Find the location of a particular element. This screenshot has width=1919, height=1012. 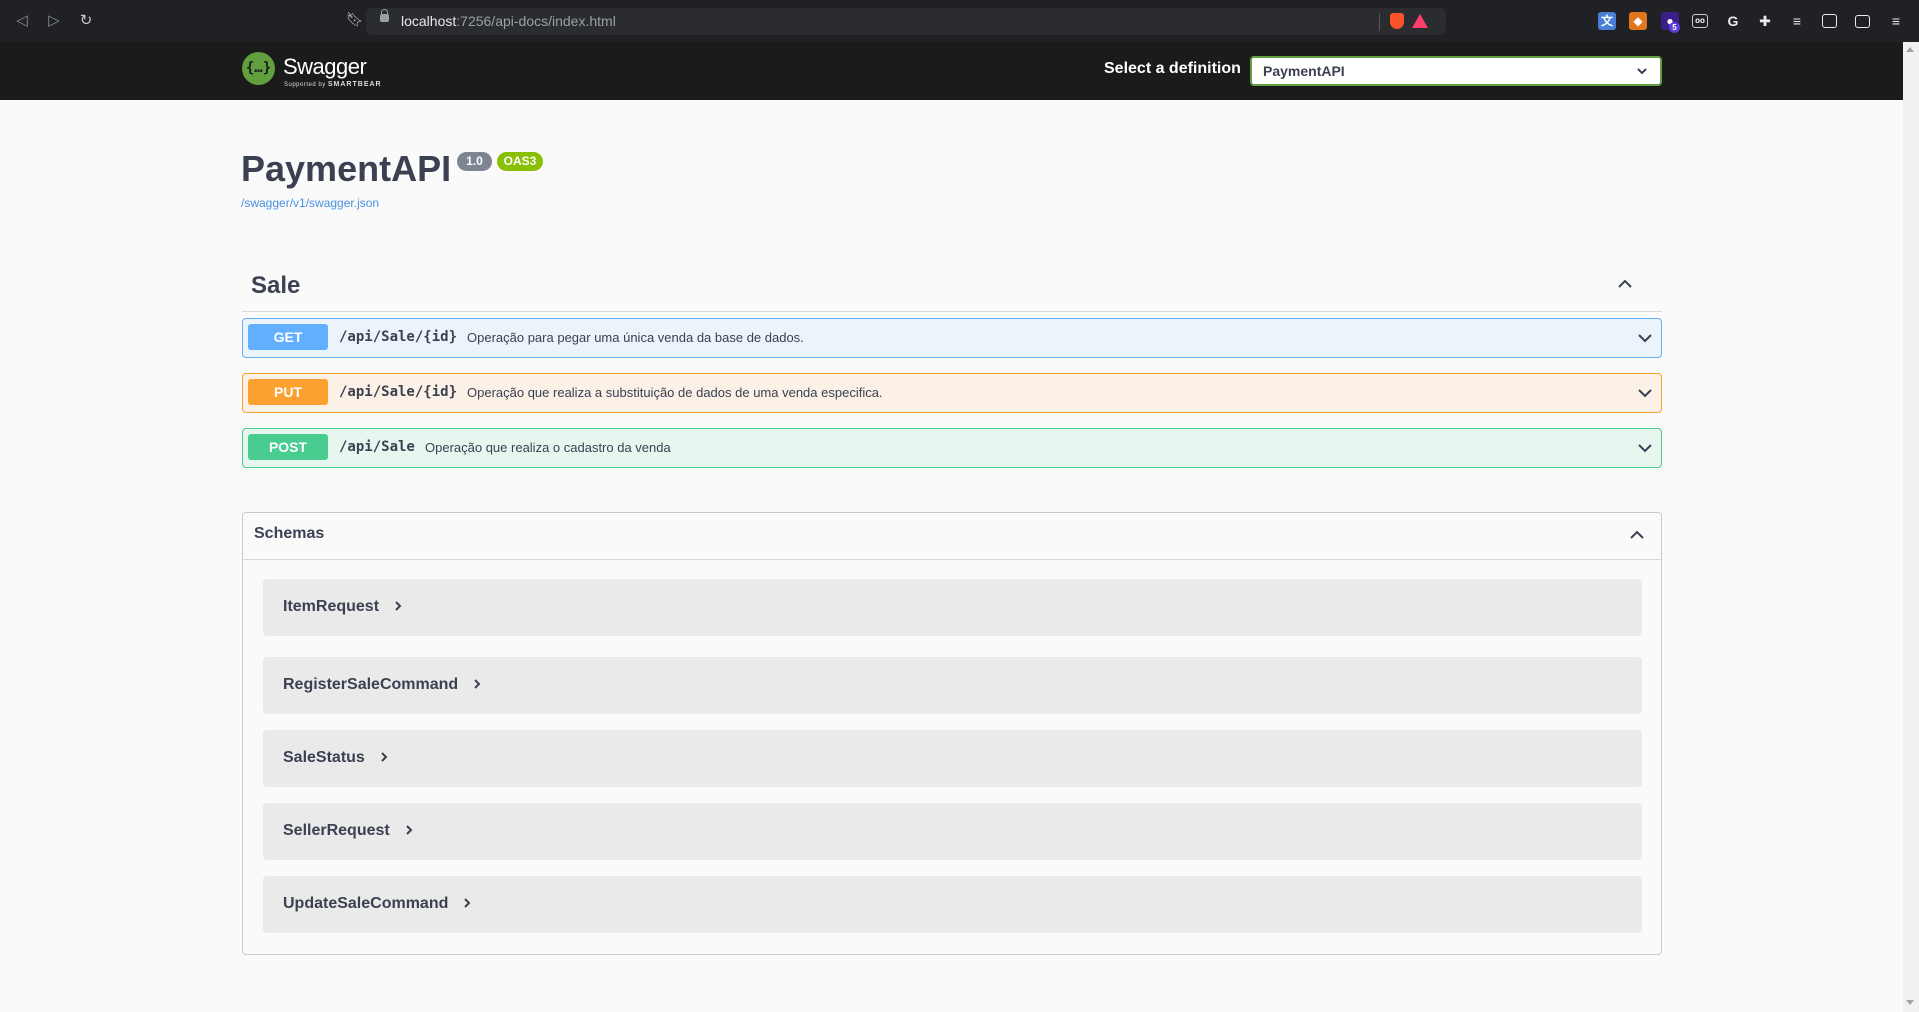

wallet-card-icon is located at coordinates (1862, 21).